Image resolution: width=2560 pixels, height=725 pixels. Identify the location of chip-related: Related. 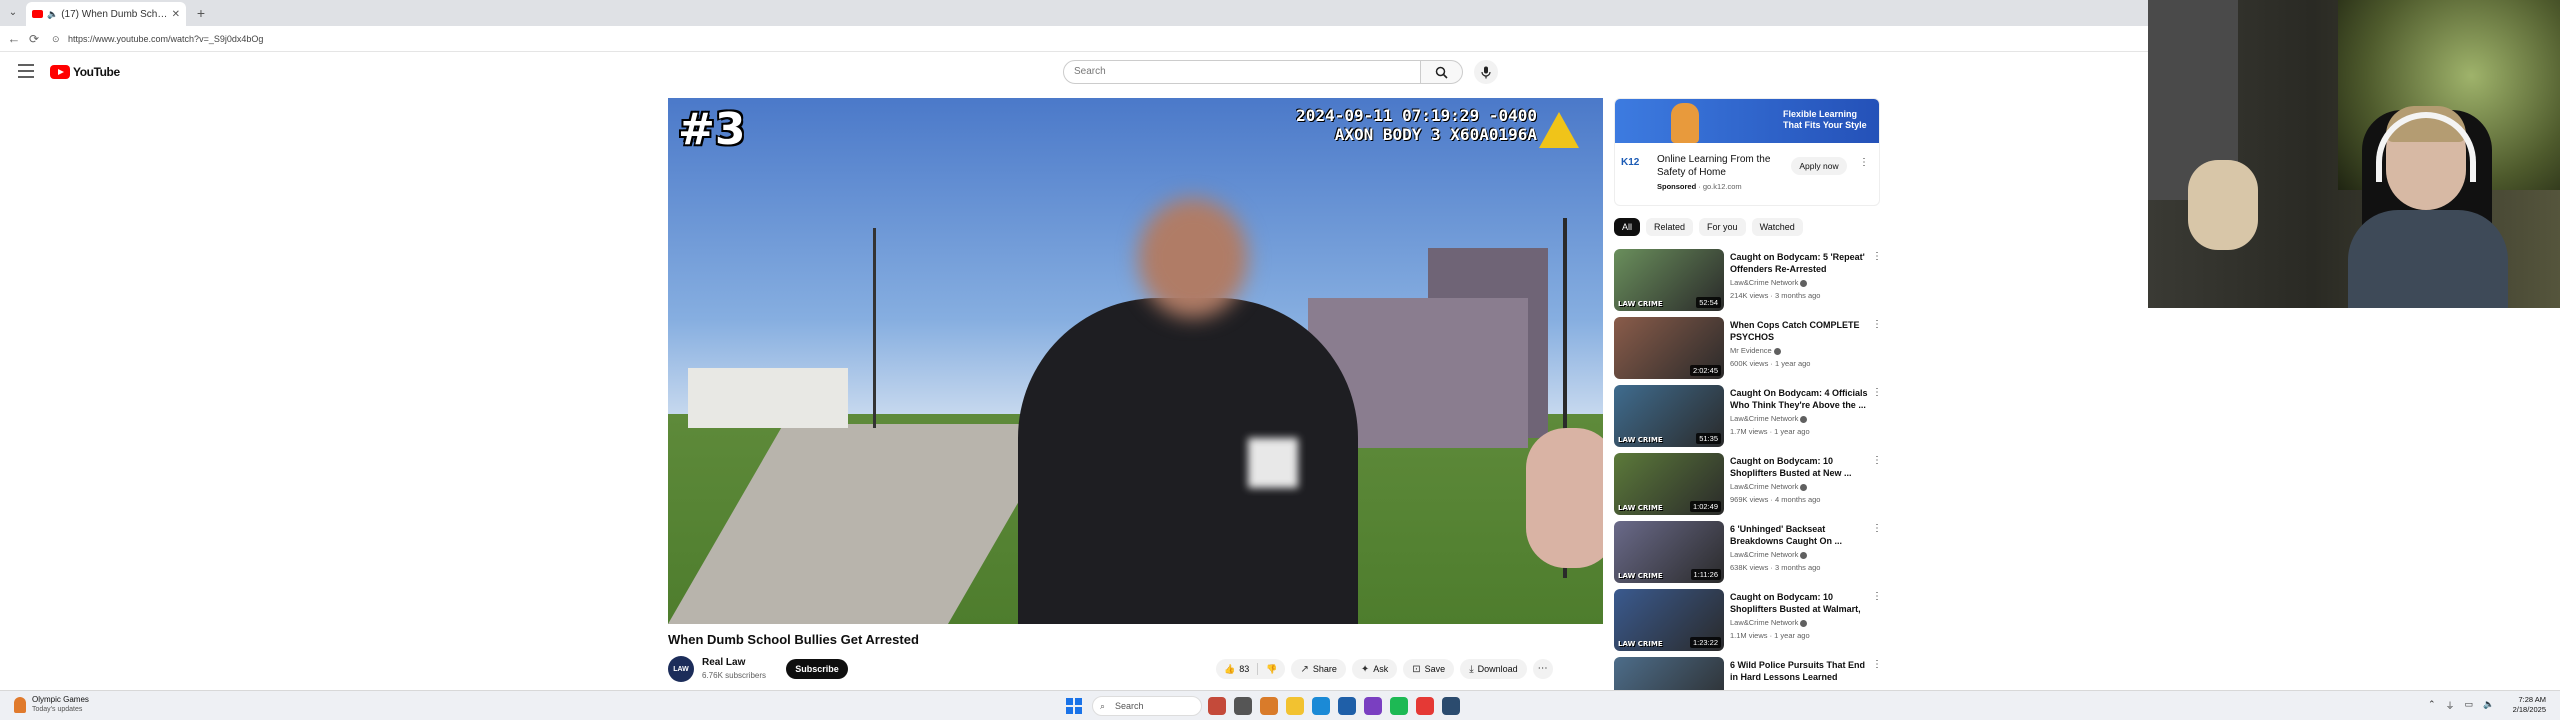
(1670, 227).